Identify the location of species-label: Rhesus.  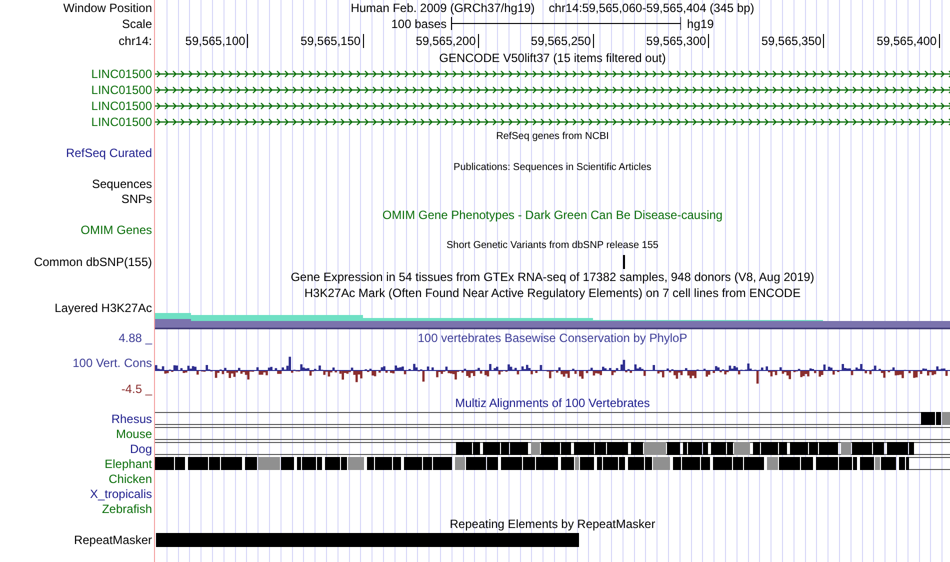
(131, 419).